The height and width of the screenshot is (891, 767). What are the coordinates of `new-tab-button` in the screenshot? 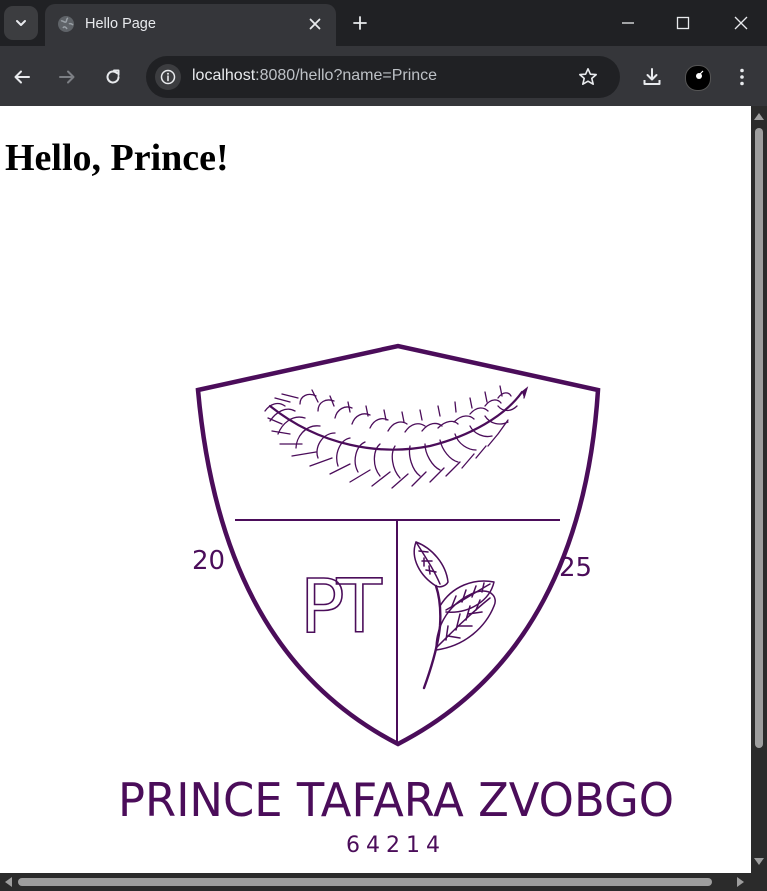 It's located at (360, 23).